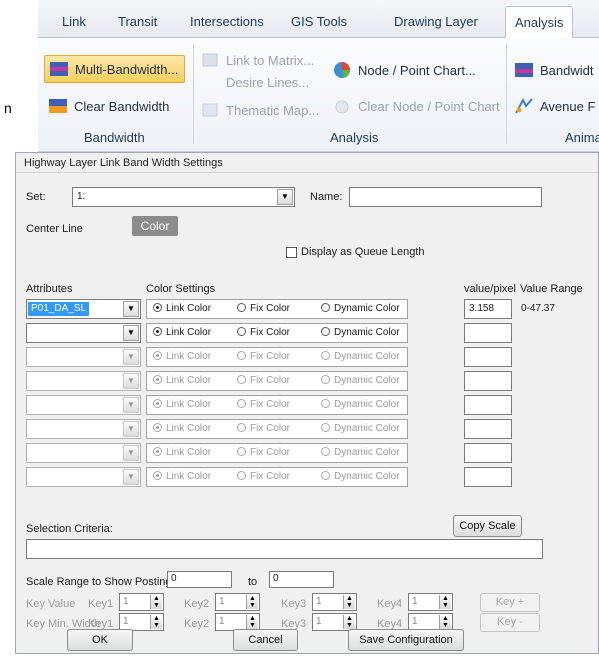  What do you see at coordinates (488, 309) in the screenshot?
I see `value-pixel-input: 3.158` at bounding box center [488, 309].